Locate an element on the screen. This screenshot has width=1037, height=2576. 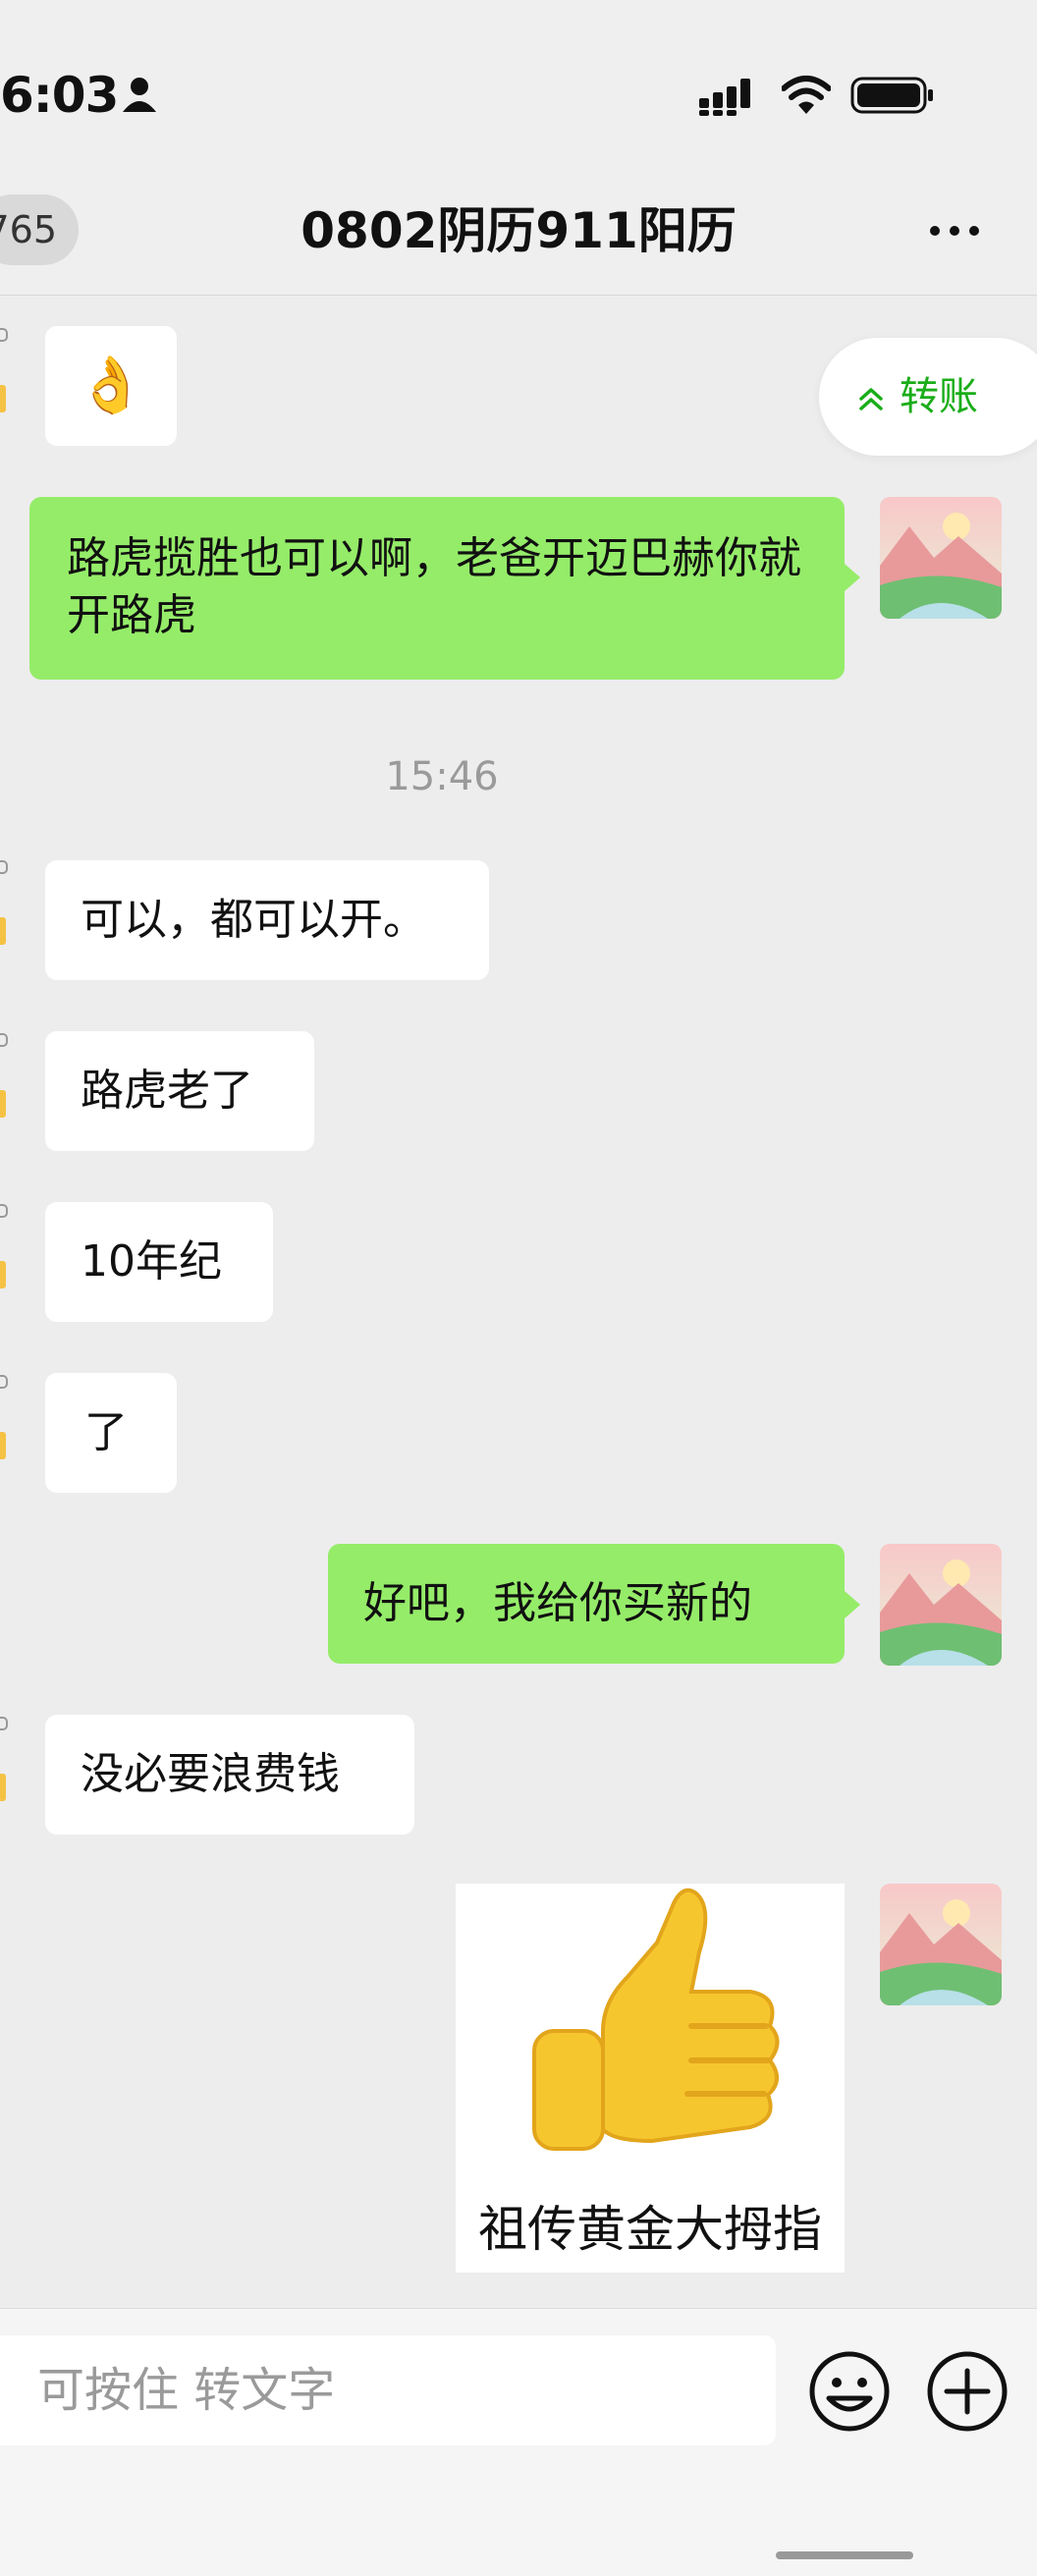
message-bubble: 10年纪 is located at coordinates (159, 1262).